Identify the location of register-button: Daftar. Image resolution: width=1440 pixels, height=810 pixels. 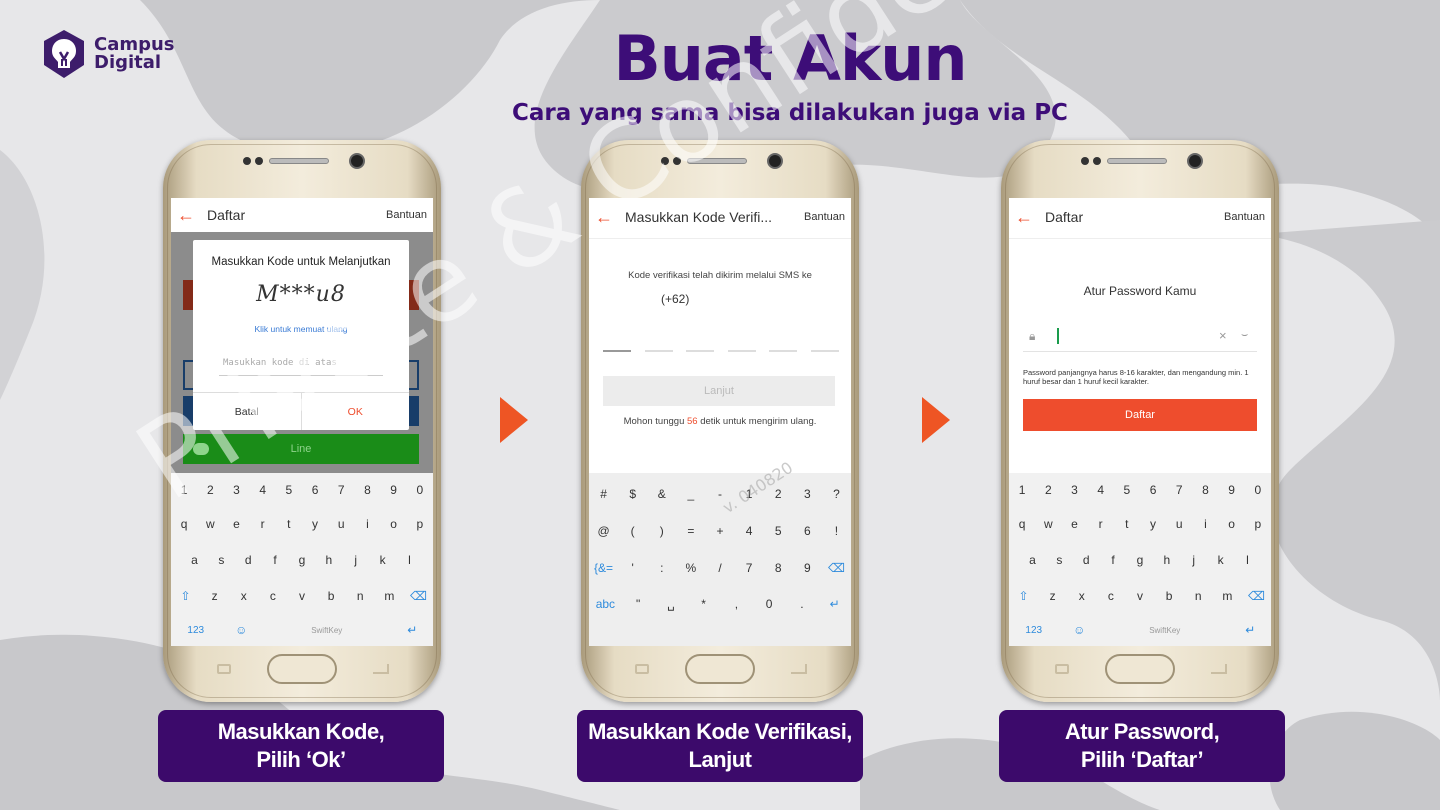
(1140, 415).